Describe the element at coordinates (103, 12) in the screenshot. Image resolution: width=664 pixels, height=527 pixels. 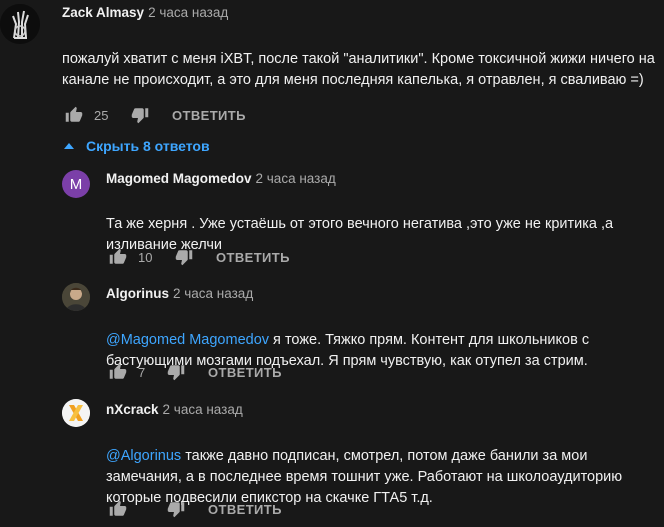
I see `author-name: Zack Almasy` at that location.